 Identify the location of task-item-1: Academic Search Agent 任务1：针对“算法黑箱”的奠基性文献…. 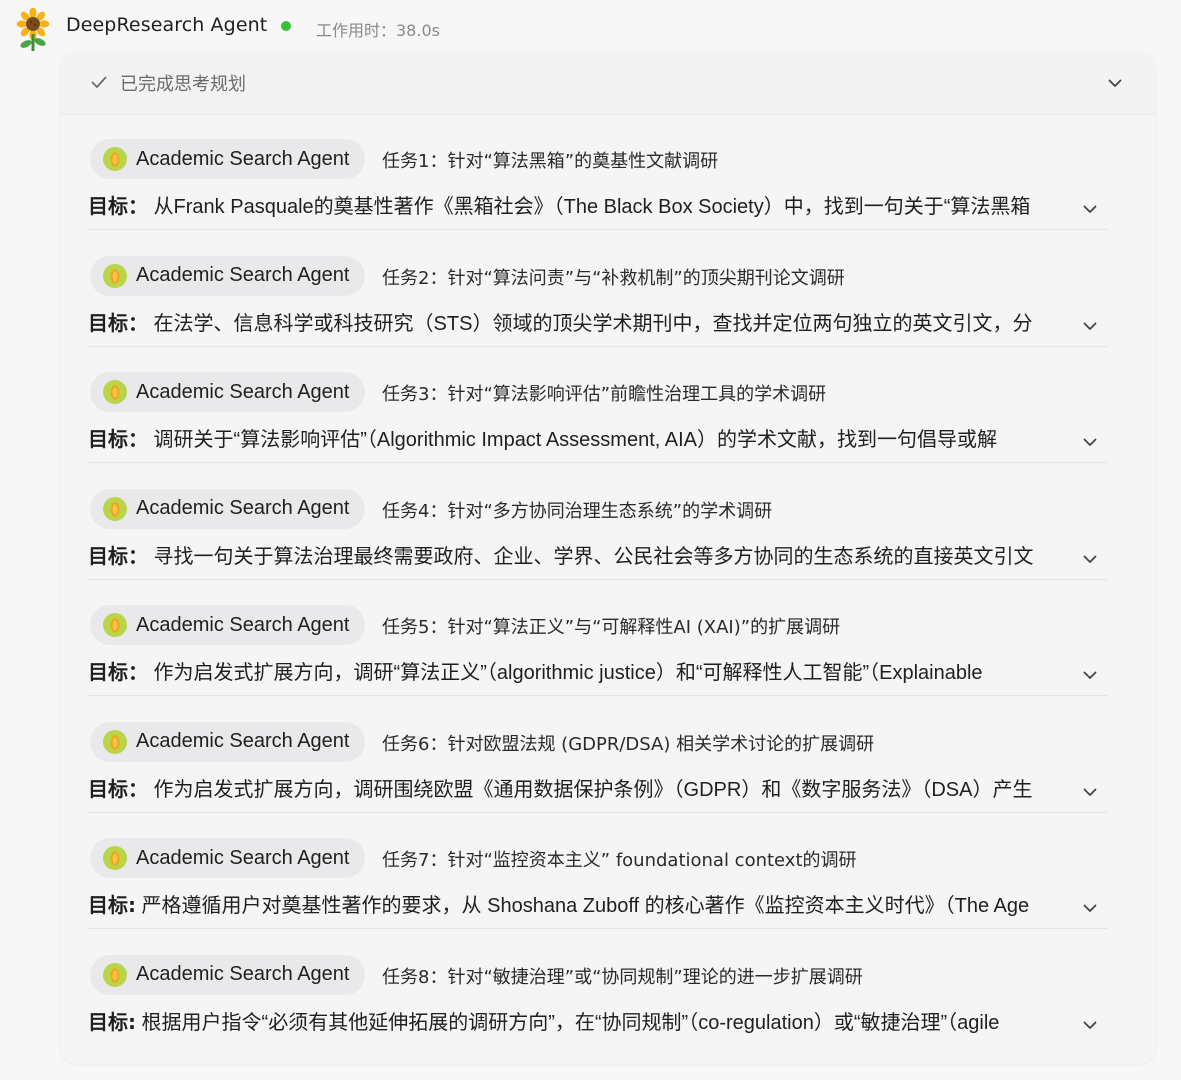
(598, 172).